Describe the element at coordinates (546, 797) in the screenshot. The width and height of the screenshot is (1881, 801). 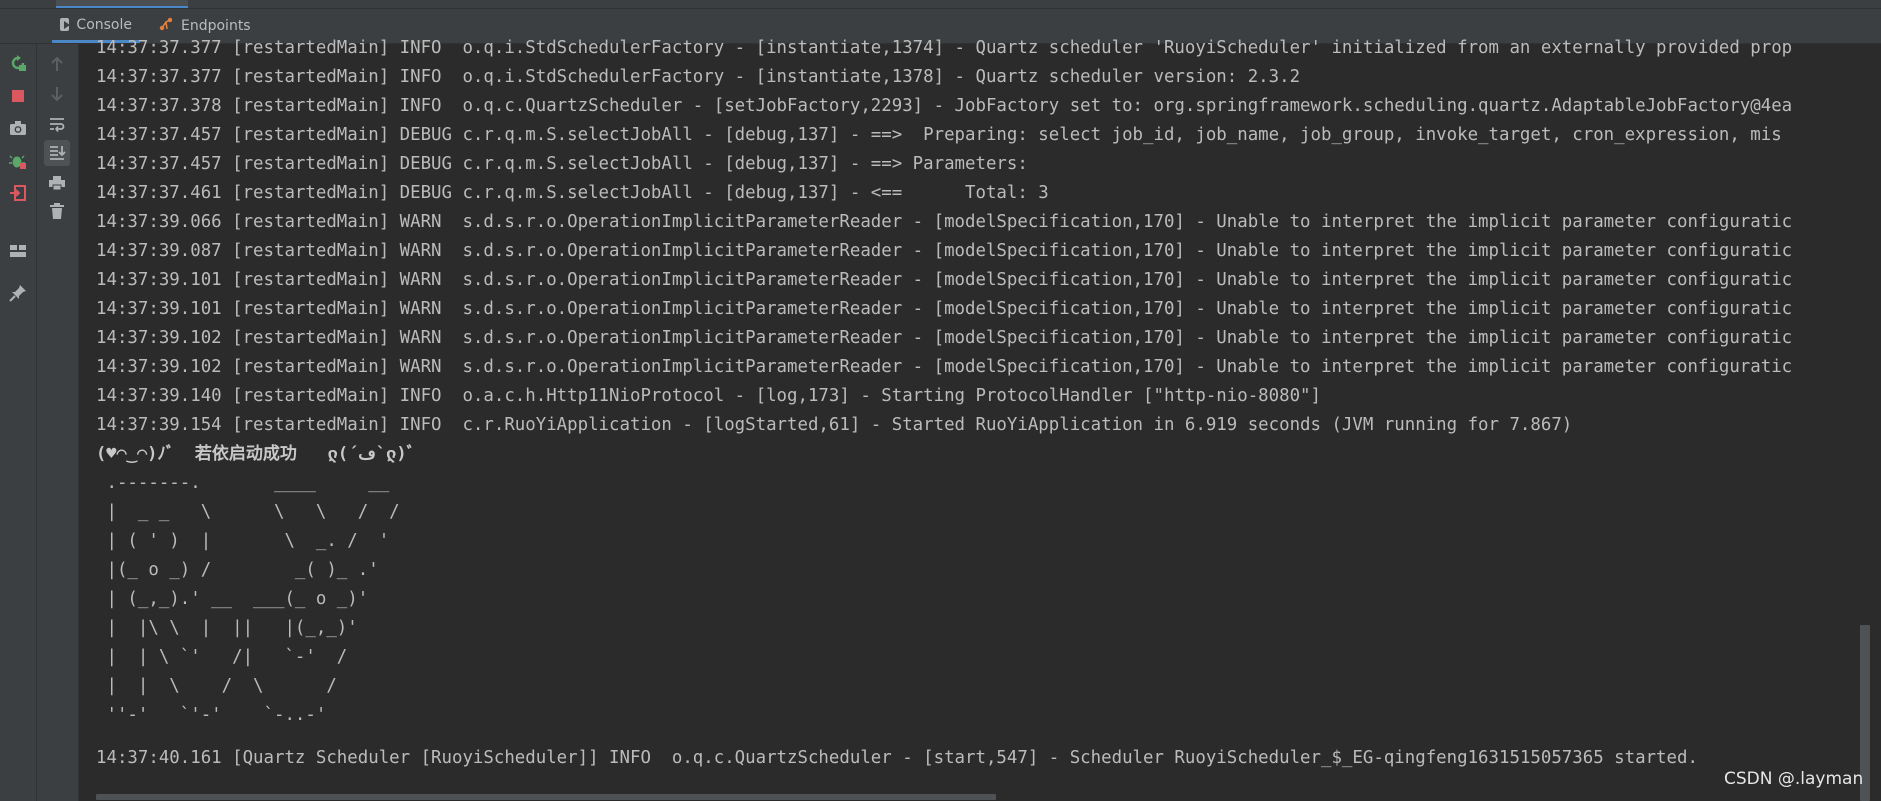
I see `horizontal-scrollbar-thumb` at that location.